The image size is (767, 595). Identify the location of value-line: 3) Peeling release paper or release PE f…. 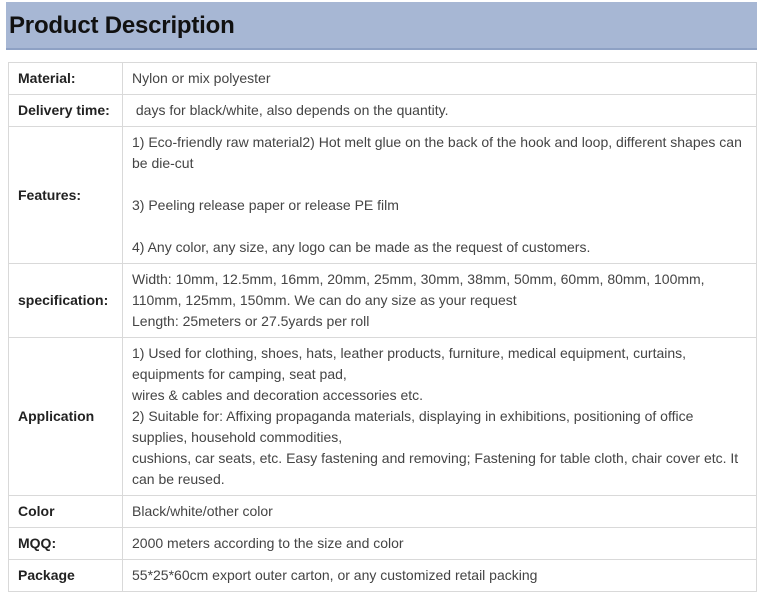
(265, 205).